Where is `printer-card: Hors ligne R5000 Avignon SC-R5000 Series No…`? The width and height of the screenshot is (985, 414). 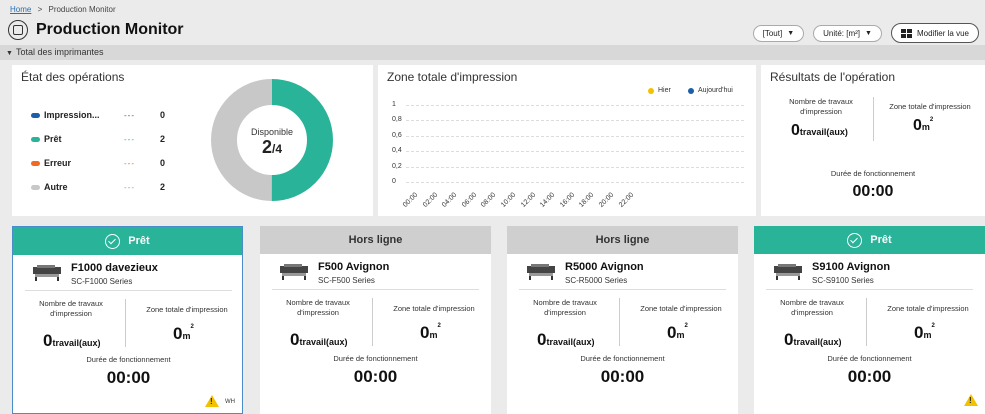
printer-card: Hors ligne R5000 Avignon SC-R5000 Series No… is located at coordinates (622, 320).